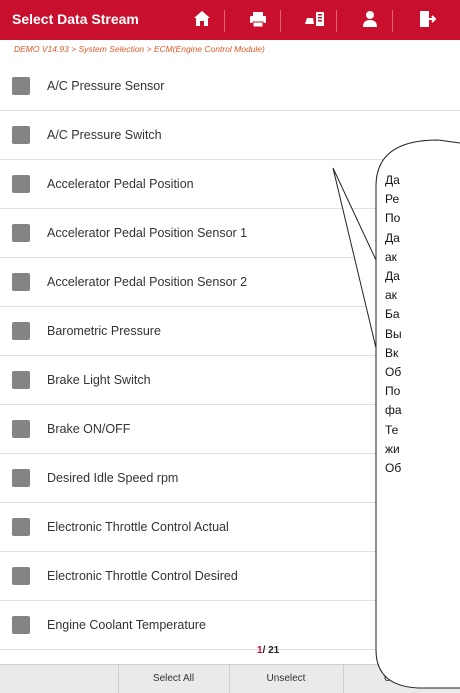 Image resolution: width=460 pixels, height=693 pixels. What do you see at coordinates (401, 679) in the screenshot?
I see `confirm-button: Confirm` at bounding box center [401, 679].